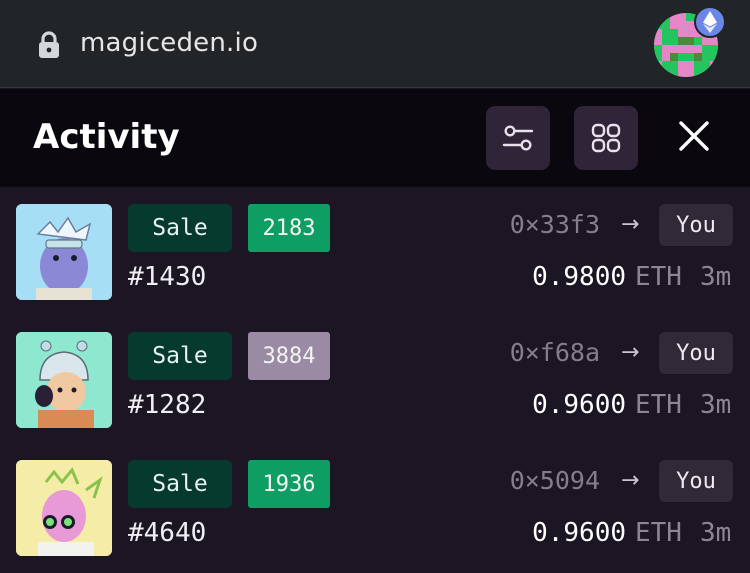 The width and height of the screenshot is (750, 573). What do you see at coordinates (49, 44) in the screenshot?
I see `lock-icon` at bounding box center [49, 44].